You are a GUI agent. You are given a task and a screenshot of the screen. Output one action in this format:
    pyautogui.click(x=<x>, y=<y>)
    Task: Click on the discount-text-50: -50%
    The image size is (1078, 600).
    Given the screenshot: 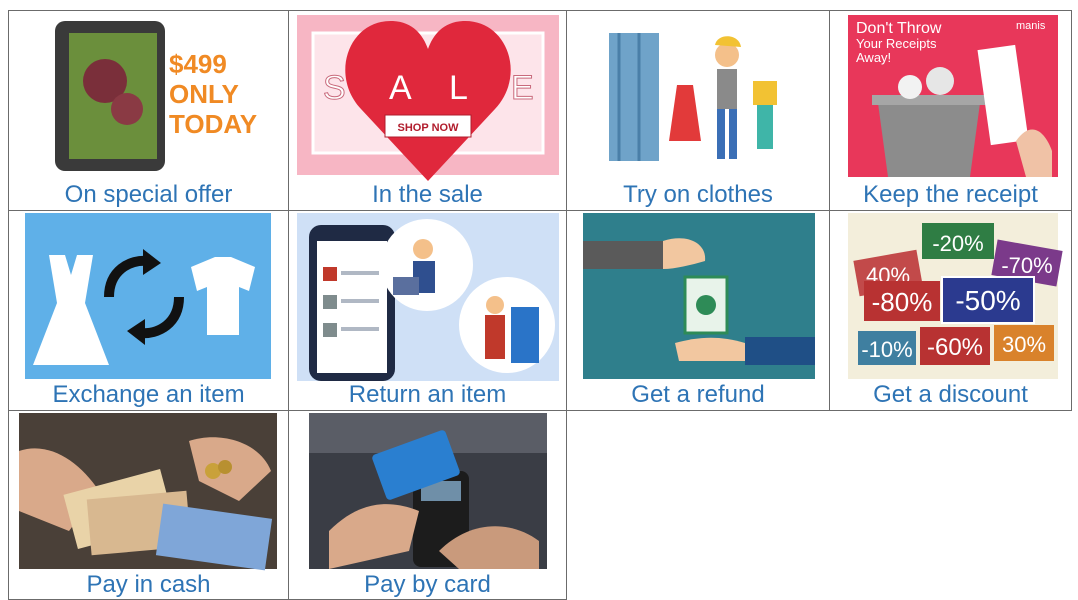 What is the action you would take?
    pyautogui.click(x=987, y=300)
    